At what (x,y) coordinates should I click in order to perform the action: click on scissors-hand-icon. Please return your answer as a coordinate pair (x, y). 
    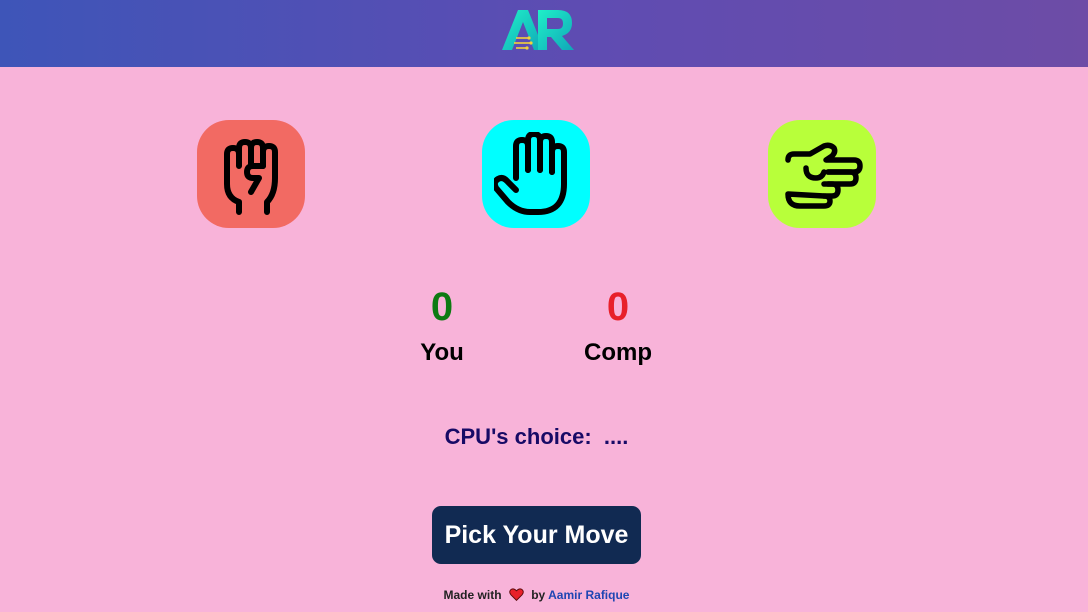
    Looking at the image, I should click on (824, 175).